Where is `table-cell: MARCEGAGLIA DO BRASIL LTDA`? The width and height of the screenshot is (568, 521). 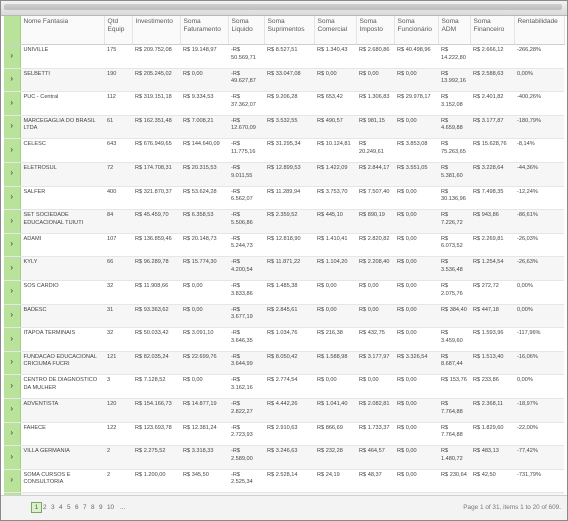
table-cell: MARCEGAGLIA DO BRASIL LTDA is located at coordinates (62, 127).